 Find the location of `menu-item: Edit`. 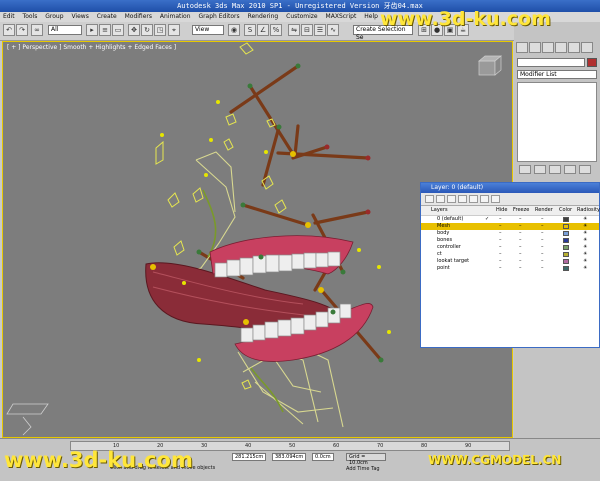

menu-item: Edit is located at coordinates (9, 17).